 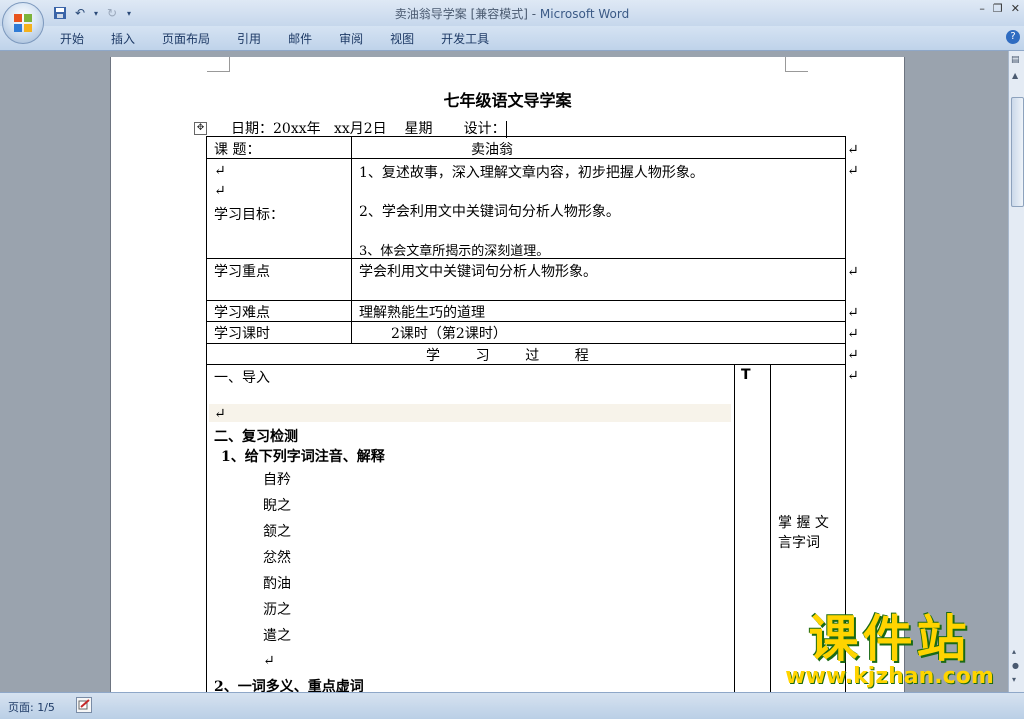 I want to click on goal-item: 2、学会利用文中关键词句分析人物形象。, so click(x=489, y=211).